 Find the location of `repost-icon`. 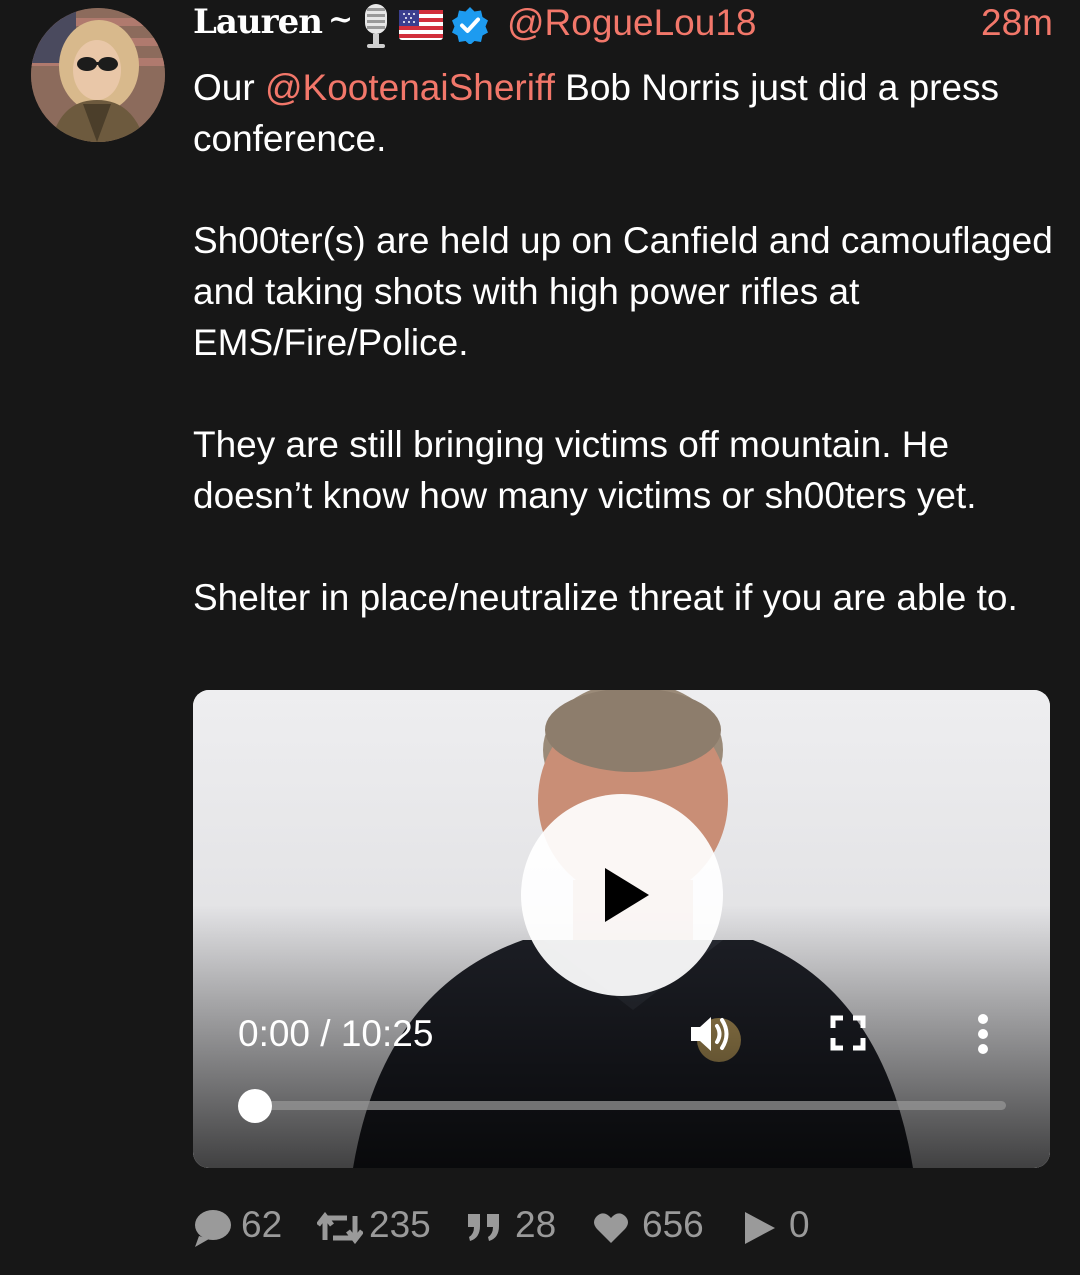

repost-icon is located at coordinates (340, 1230).